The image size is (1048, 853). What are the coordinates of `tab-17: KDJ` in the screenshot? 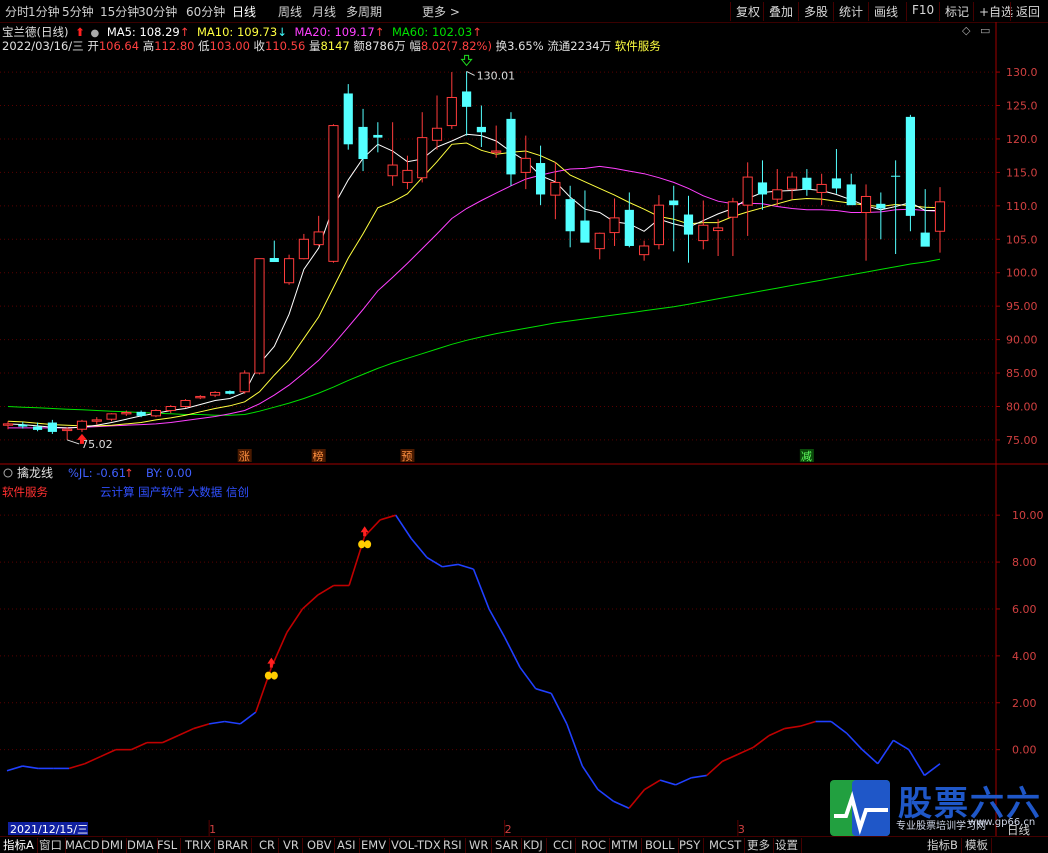 It's located at (533, 845).